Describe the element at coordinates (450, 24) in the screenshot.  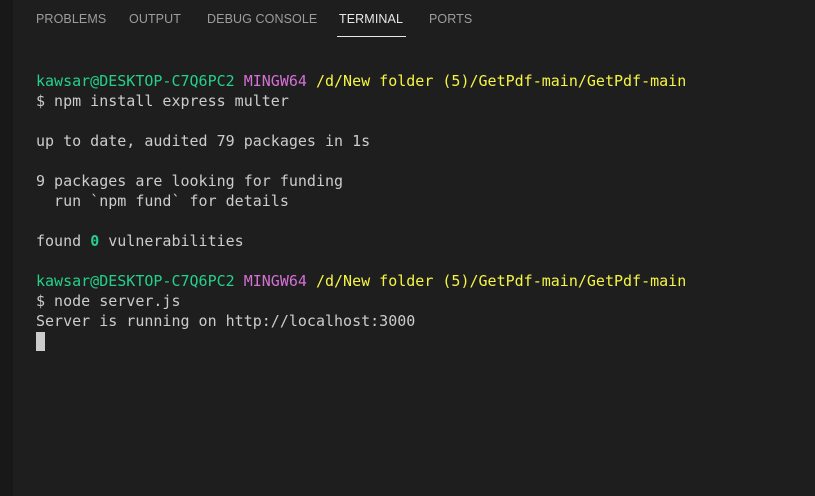
I see `tab-ports: PORTS` at that location.